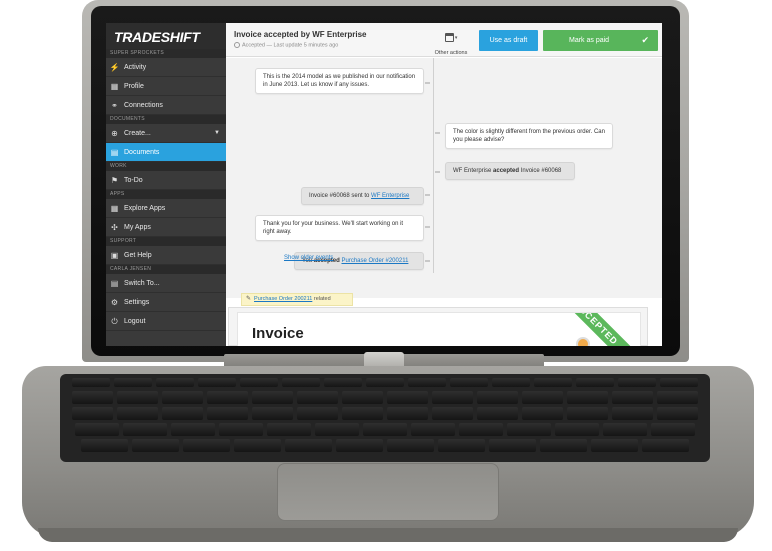 The height and width of the screenshot is (551, 772). Describe the element at coordinates (385, 418) in the screenshot. I see `keyboard` at that location.